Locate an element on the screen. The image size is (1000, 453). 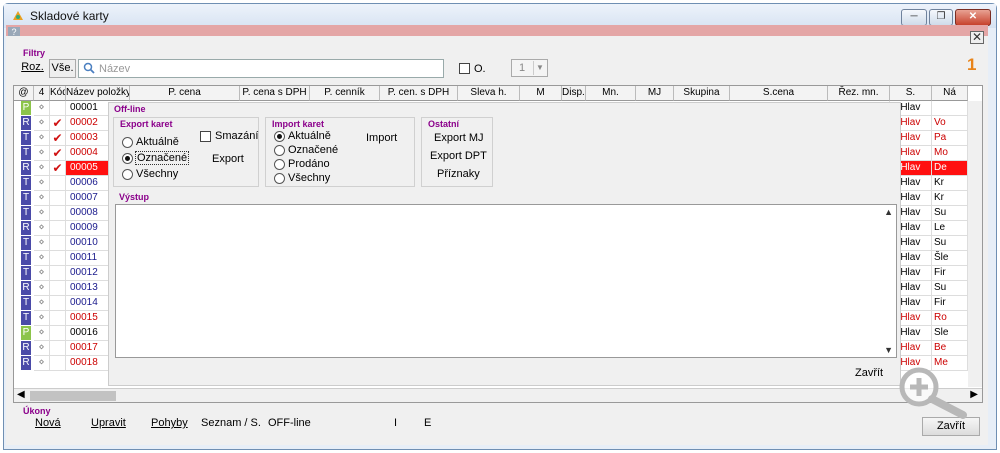
scroll-left-icon: ◀ is located at coordinates (21, 394).